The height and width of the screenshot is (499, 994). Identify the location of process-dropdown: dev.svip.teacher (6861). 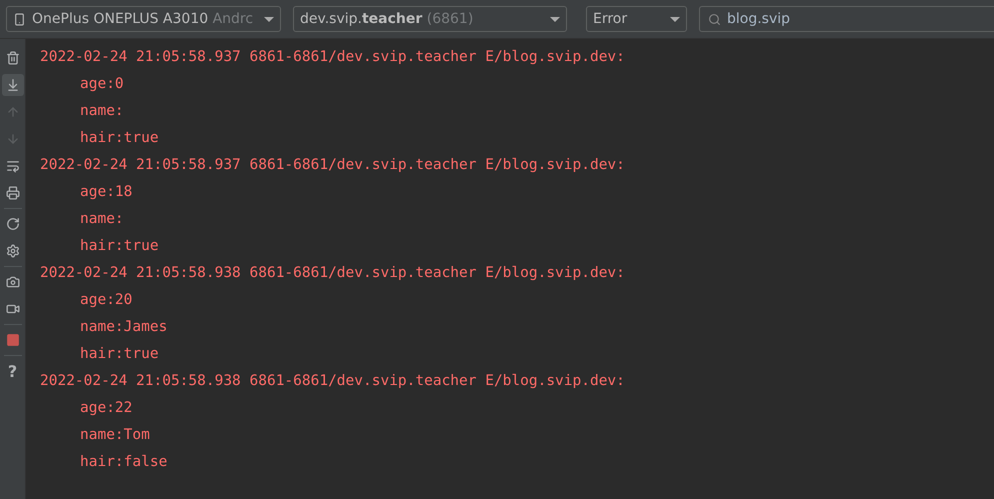
(430, 19).